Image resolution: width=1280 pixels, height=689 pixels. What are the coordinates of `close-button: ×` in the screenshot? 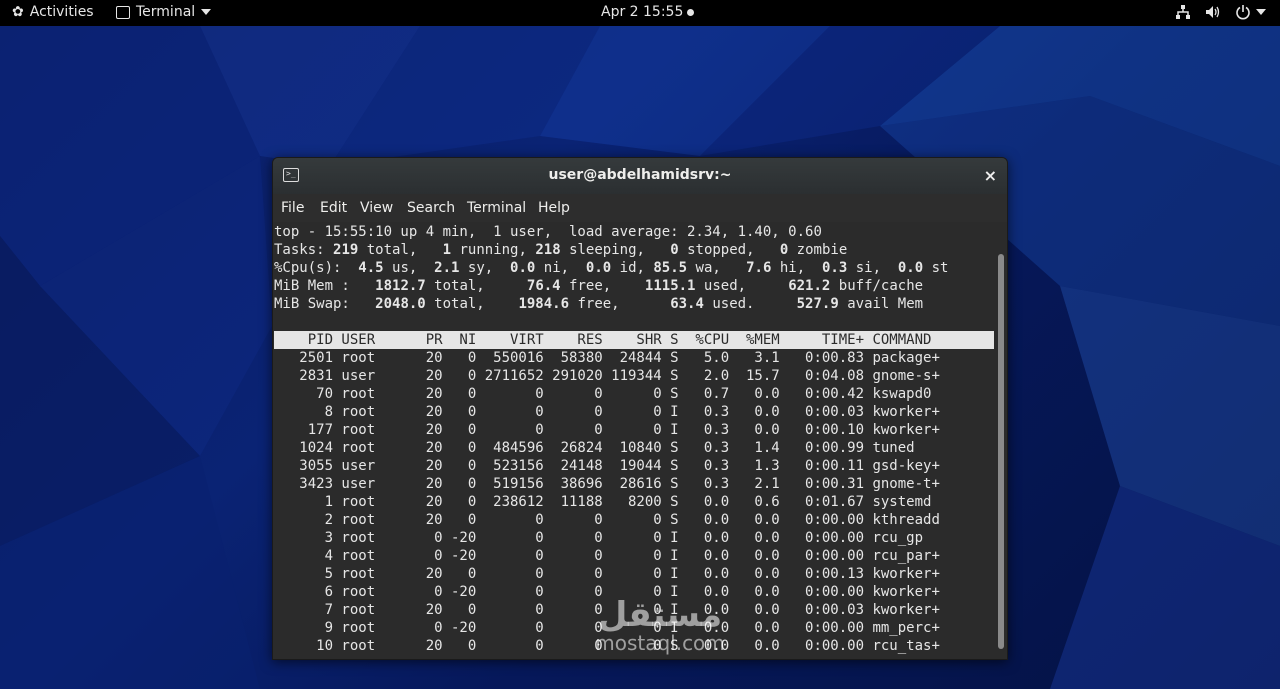 It's located at (990, 175).